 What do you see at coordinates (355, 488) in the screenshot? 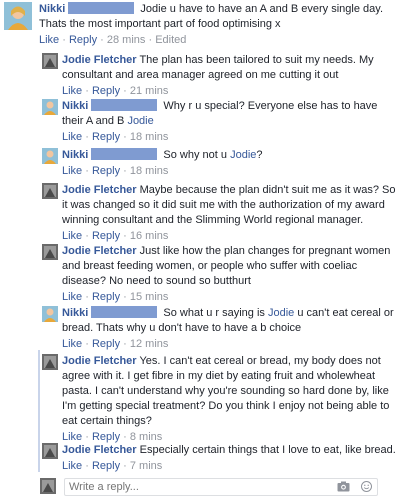
I see `composer-icons` at bounding box center [355, 488].